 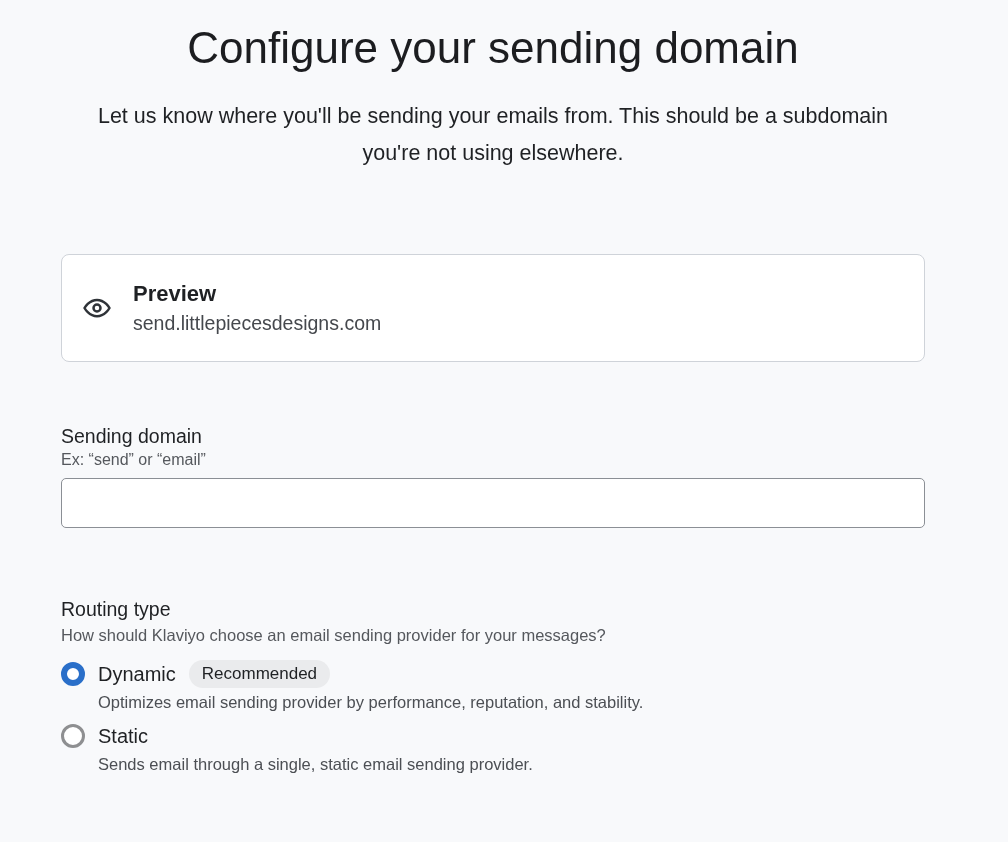 I want to click on option-label: Dynamic, so click(x=137, y=674).